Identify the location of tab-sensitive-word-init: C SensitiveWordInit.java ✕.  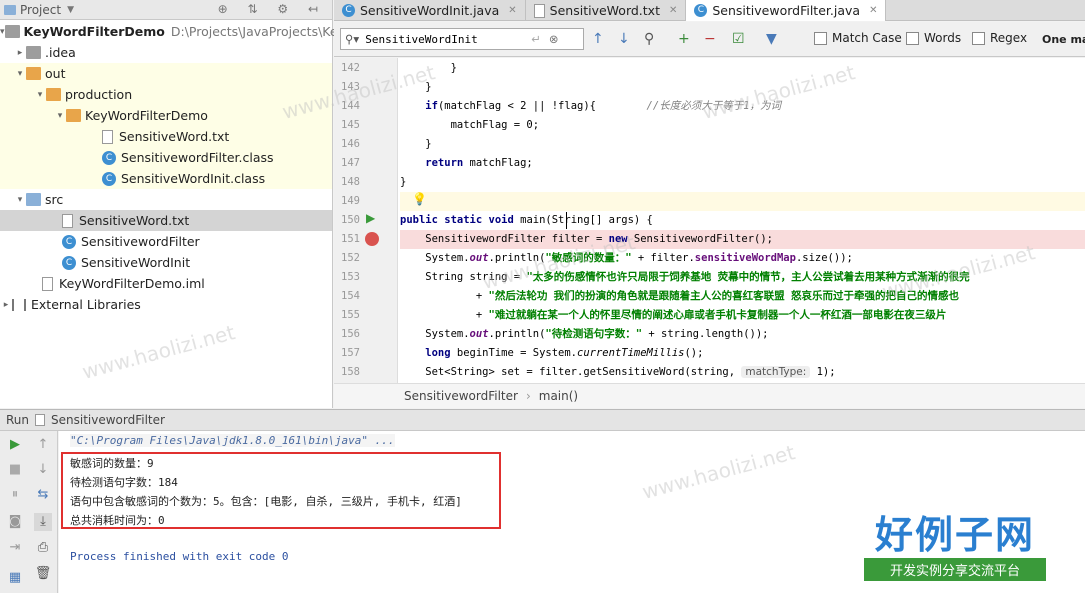
(430, 10).